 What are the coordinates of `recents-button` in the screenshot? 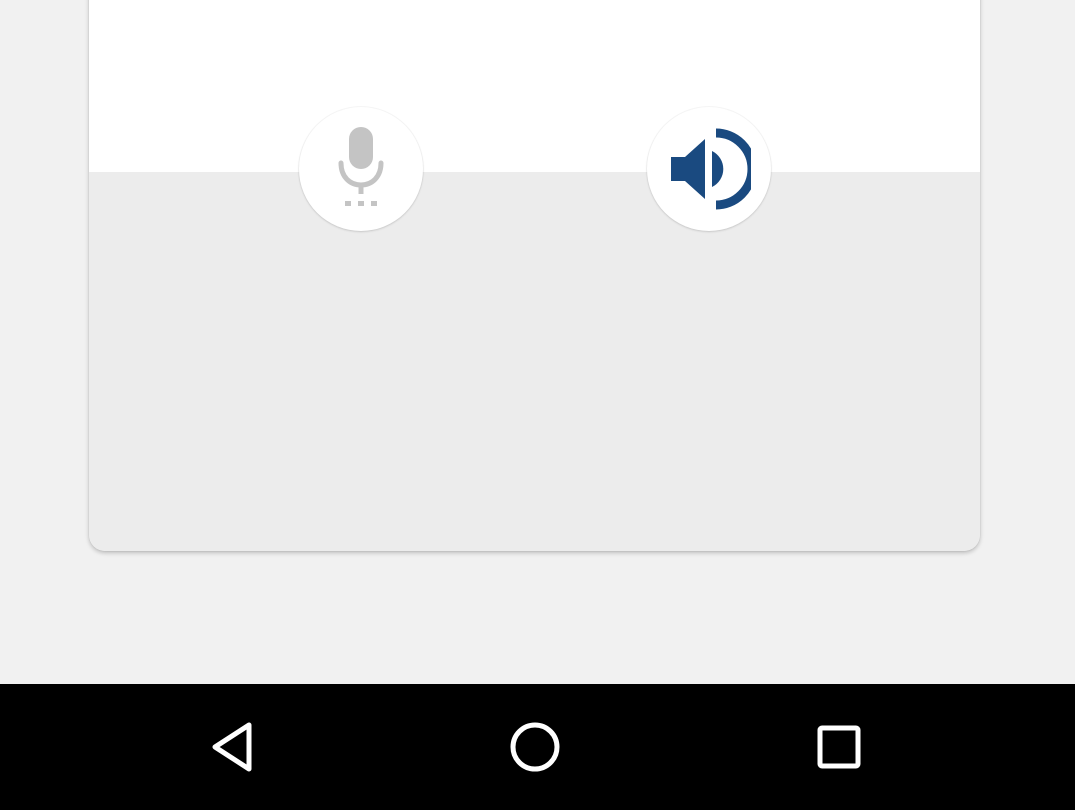 It's located at (839, 747).